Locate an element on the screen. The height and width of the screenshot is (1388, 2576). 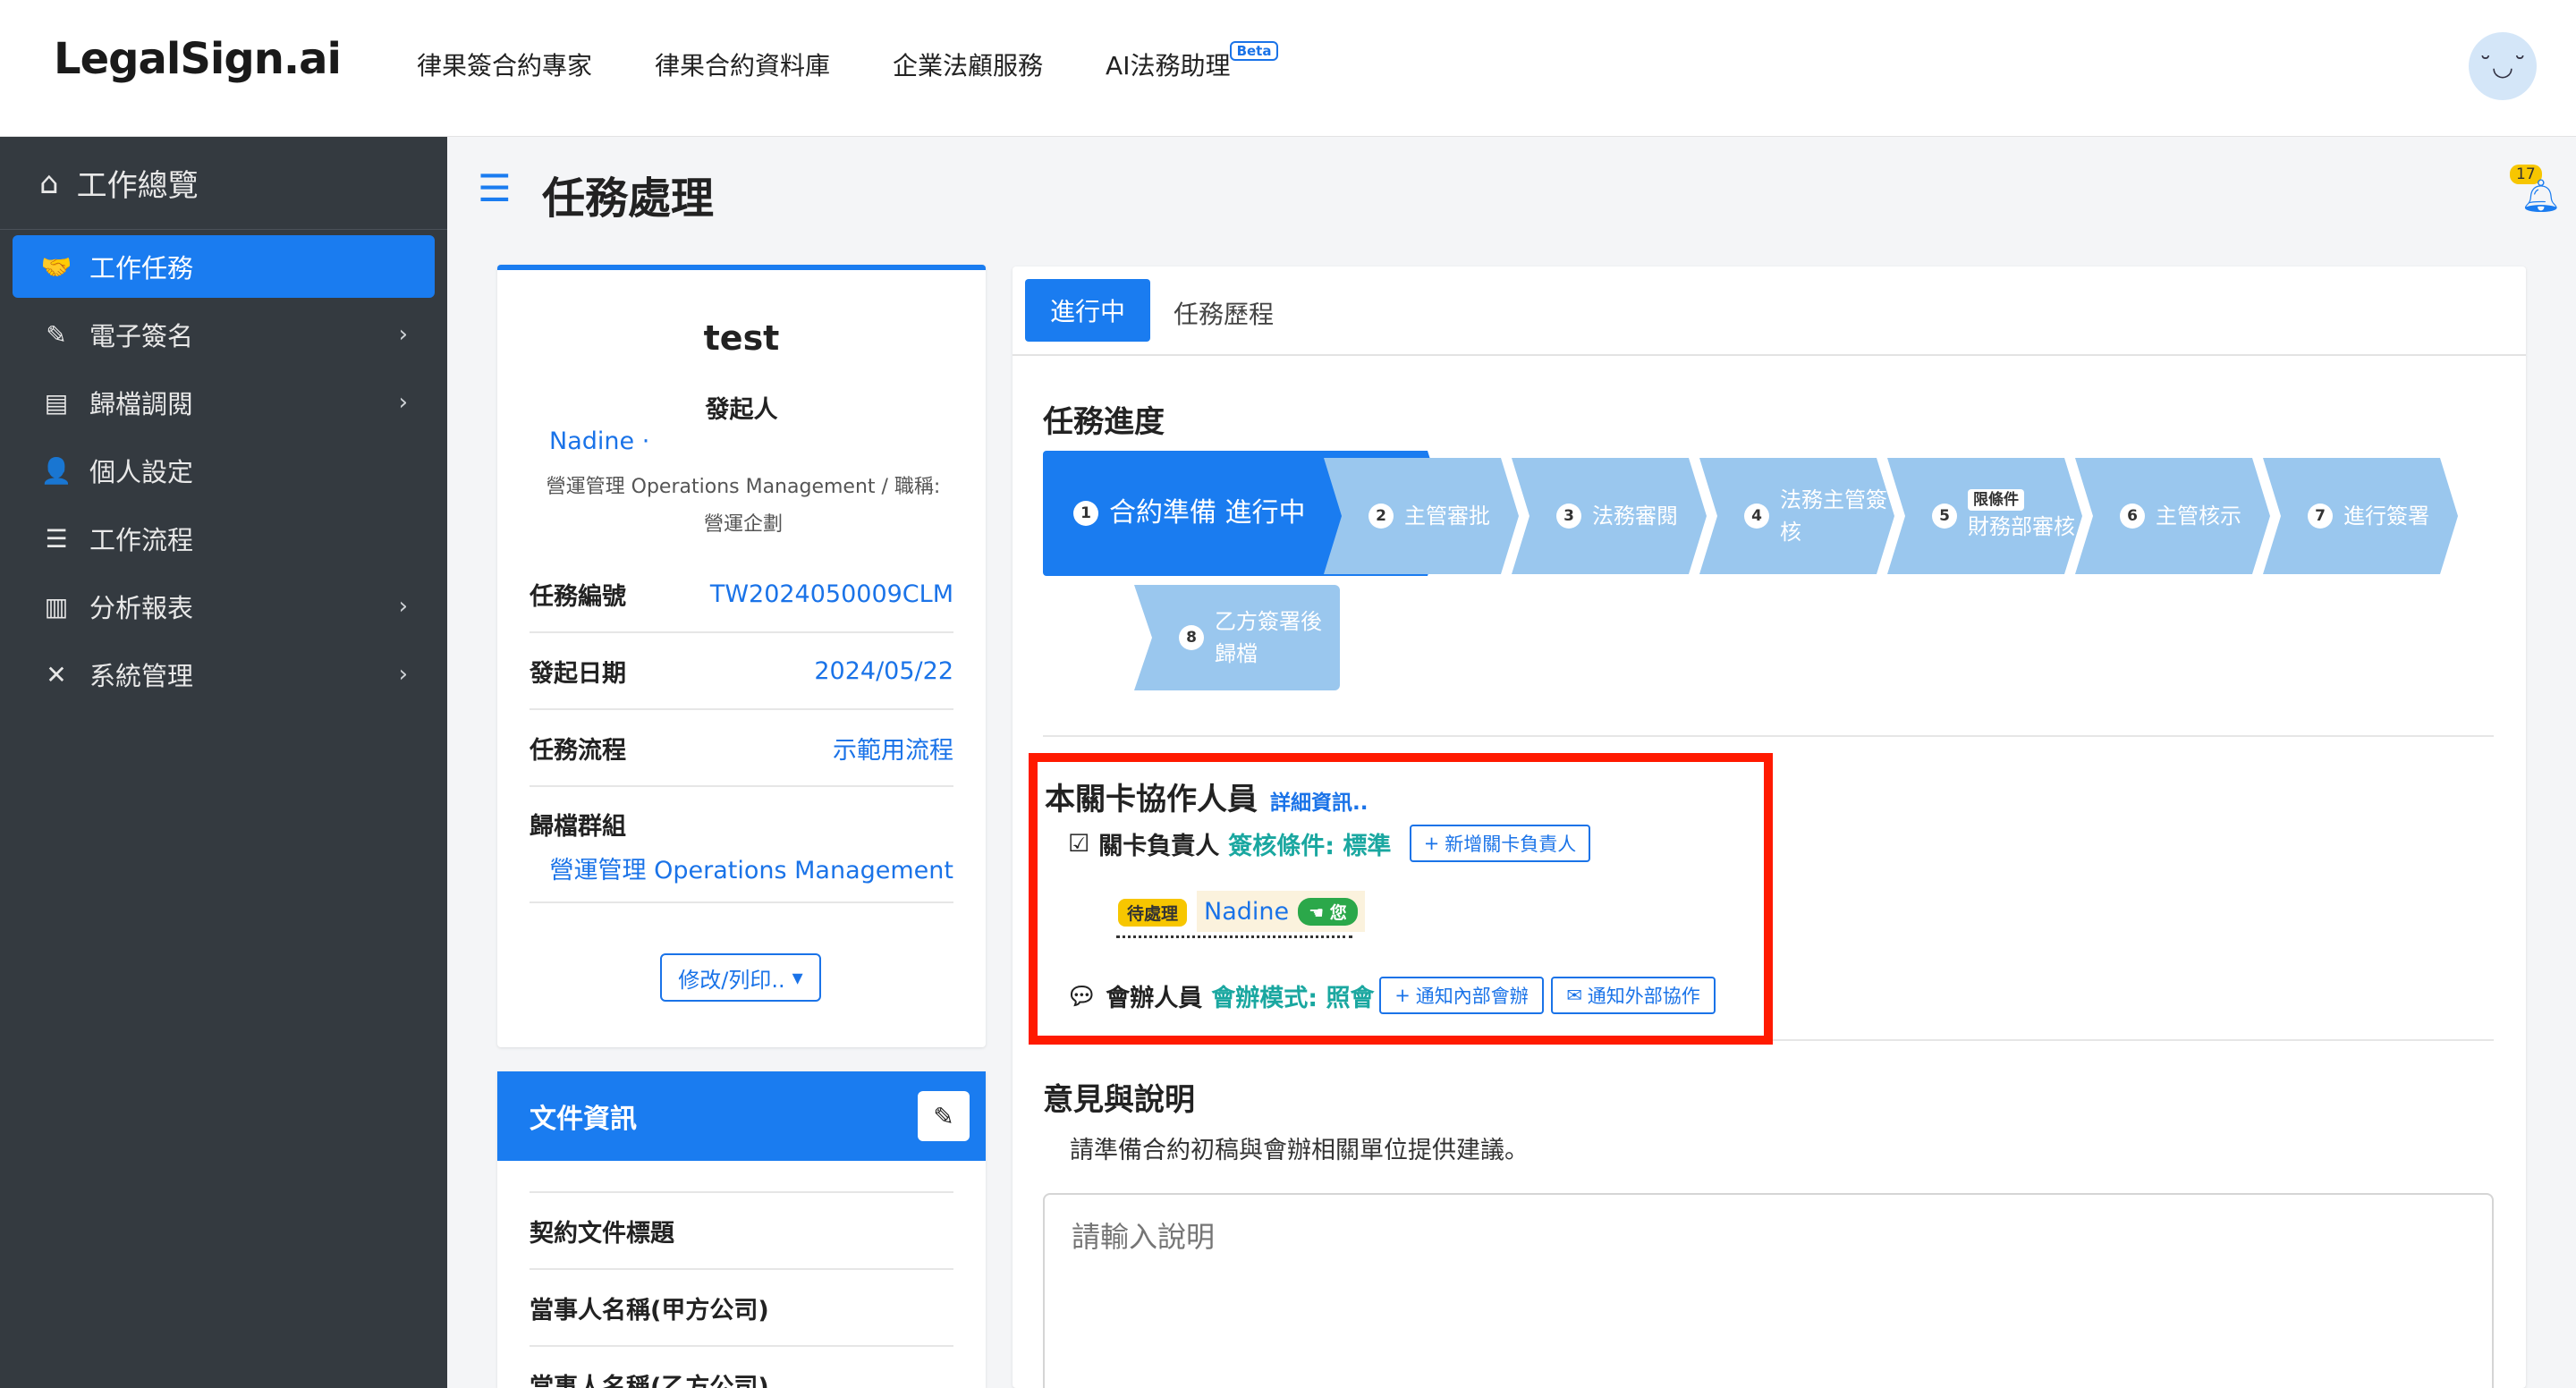
step-5: 5 限條件 財務部審核 is located at coordinates (1984, 516).